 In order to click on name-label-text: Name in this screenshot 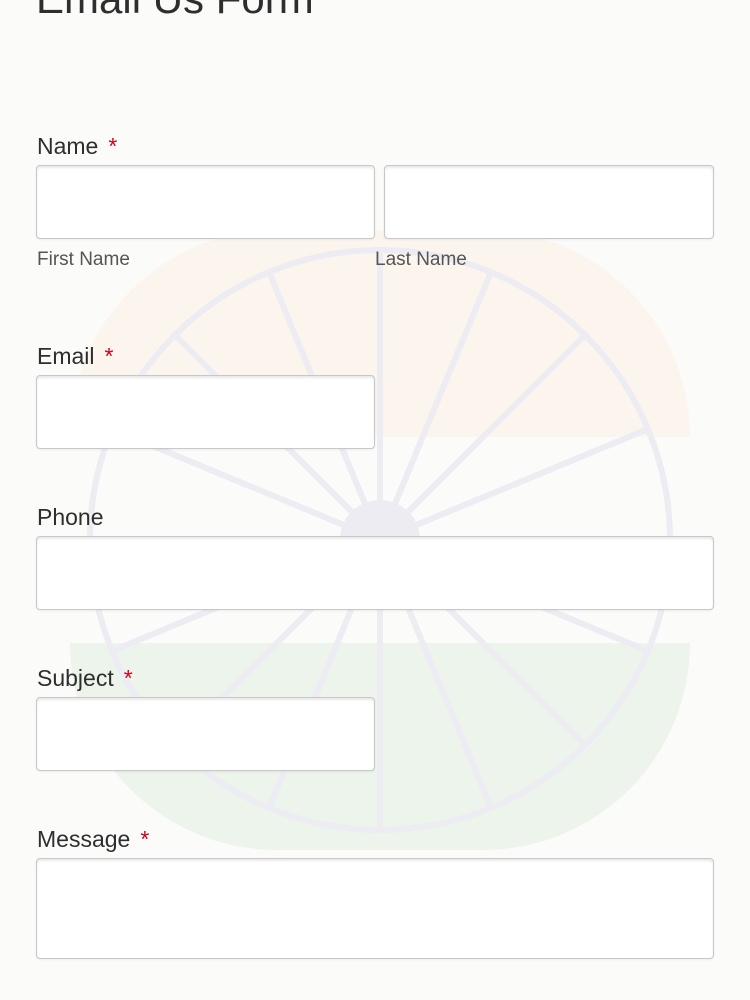, I will do `click(68, 146)`.